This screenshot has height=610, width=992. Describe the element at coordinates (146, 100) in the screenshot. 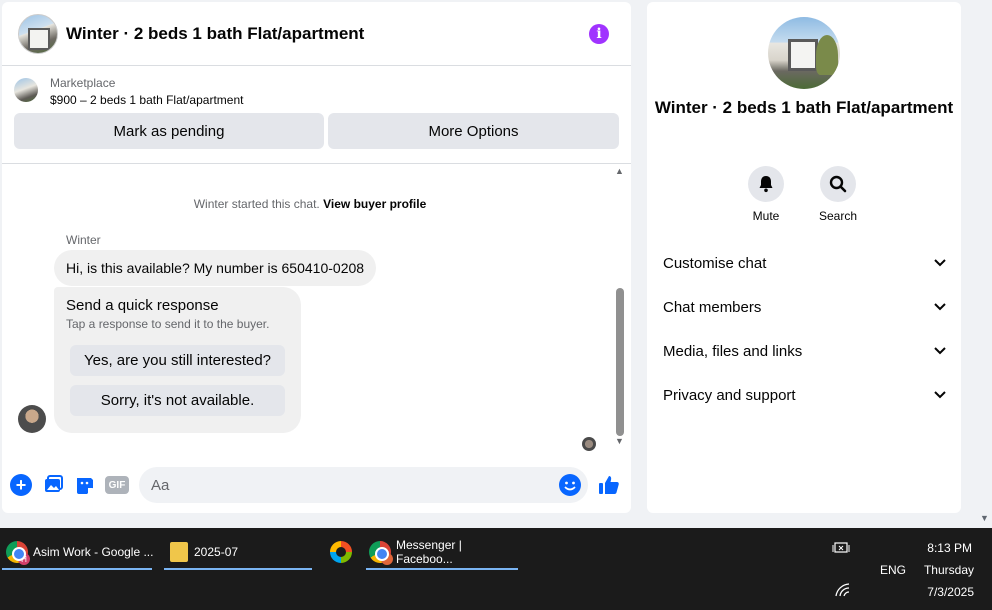

I see `listing-price-title: $900 – 2 beds 1 bath Flat/apartment` at that location.